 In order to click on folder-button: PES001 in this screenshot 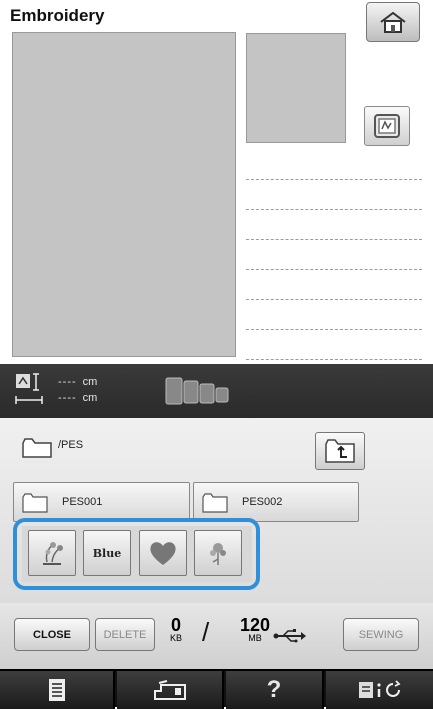, I will do `click(101, 502)`.